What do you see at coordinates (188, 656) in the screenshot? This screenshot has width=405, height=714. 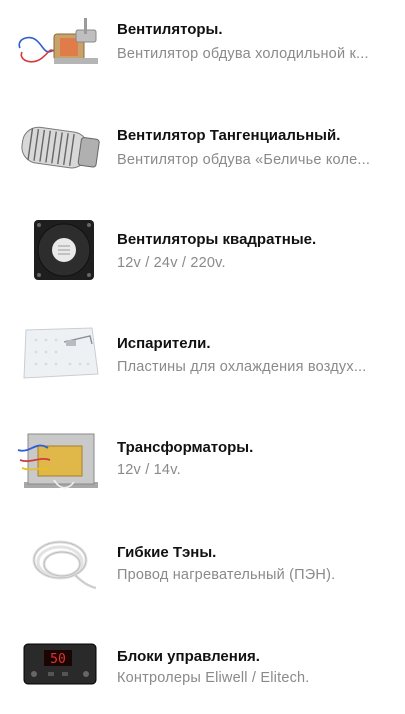 I see `item-title: Блоки управления.` at bounding box center [188, 656].